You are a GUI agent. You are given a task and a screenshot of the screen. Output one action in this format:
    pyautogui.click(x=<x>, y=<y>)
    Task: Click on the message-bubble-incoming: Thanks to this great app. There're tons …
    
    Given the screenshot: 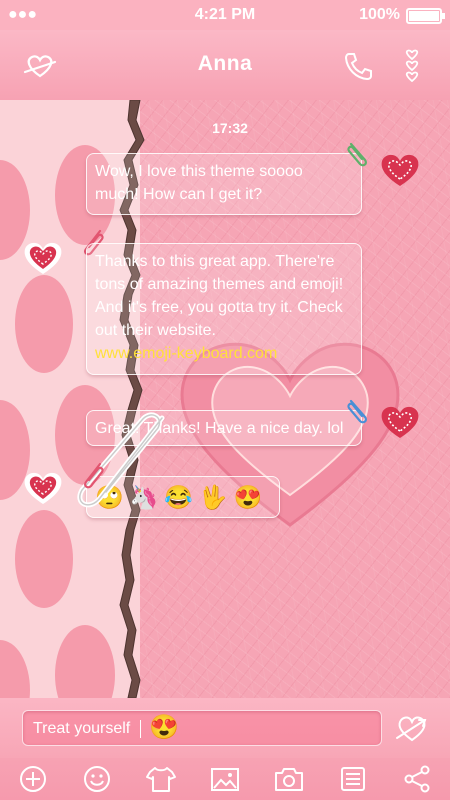 What is the action you would take?
    pyautogui.click(x=224, y=309)
    